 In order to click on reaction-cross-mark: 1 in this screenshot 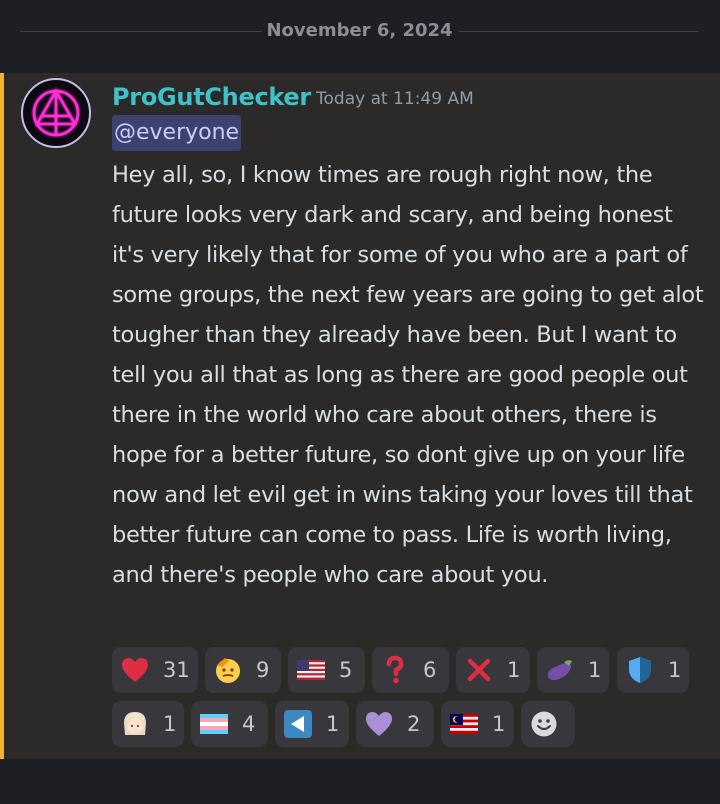, I will do `click(493, 670)`.